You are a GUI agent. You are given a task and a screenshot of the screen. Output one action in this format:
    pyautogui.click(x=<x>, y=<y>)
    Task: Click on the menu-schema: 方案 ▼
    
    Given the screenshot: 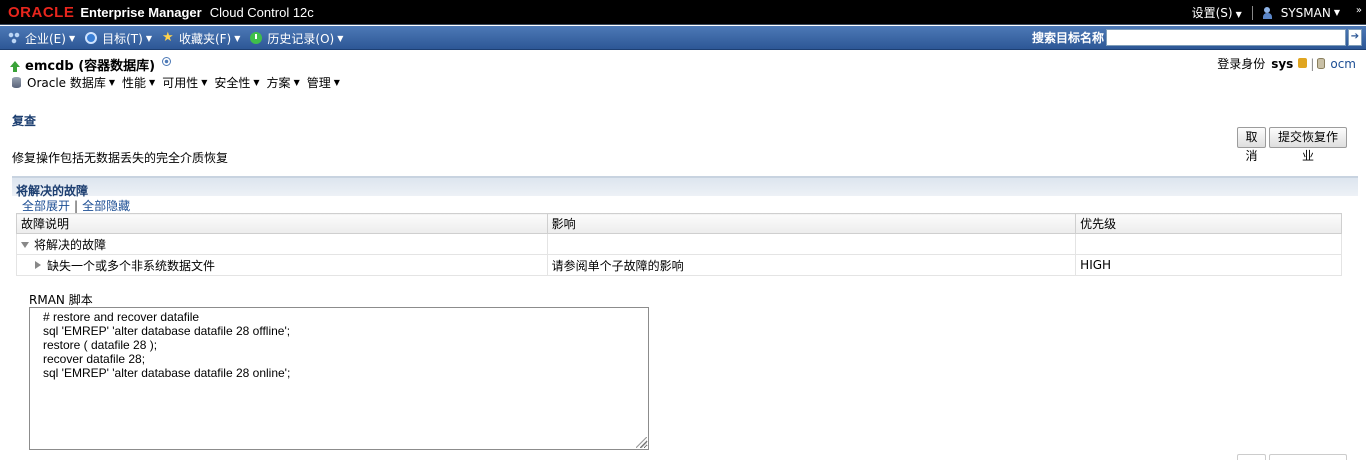 What is the action you would take?
    pyautogui.click(x=283, y=82)
    